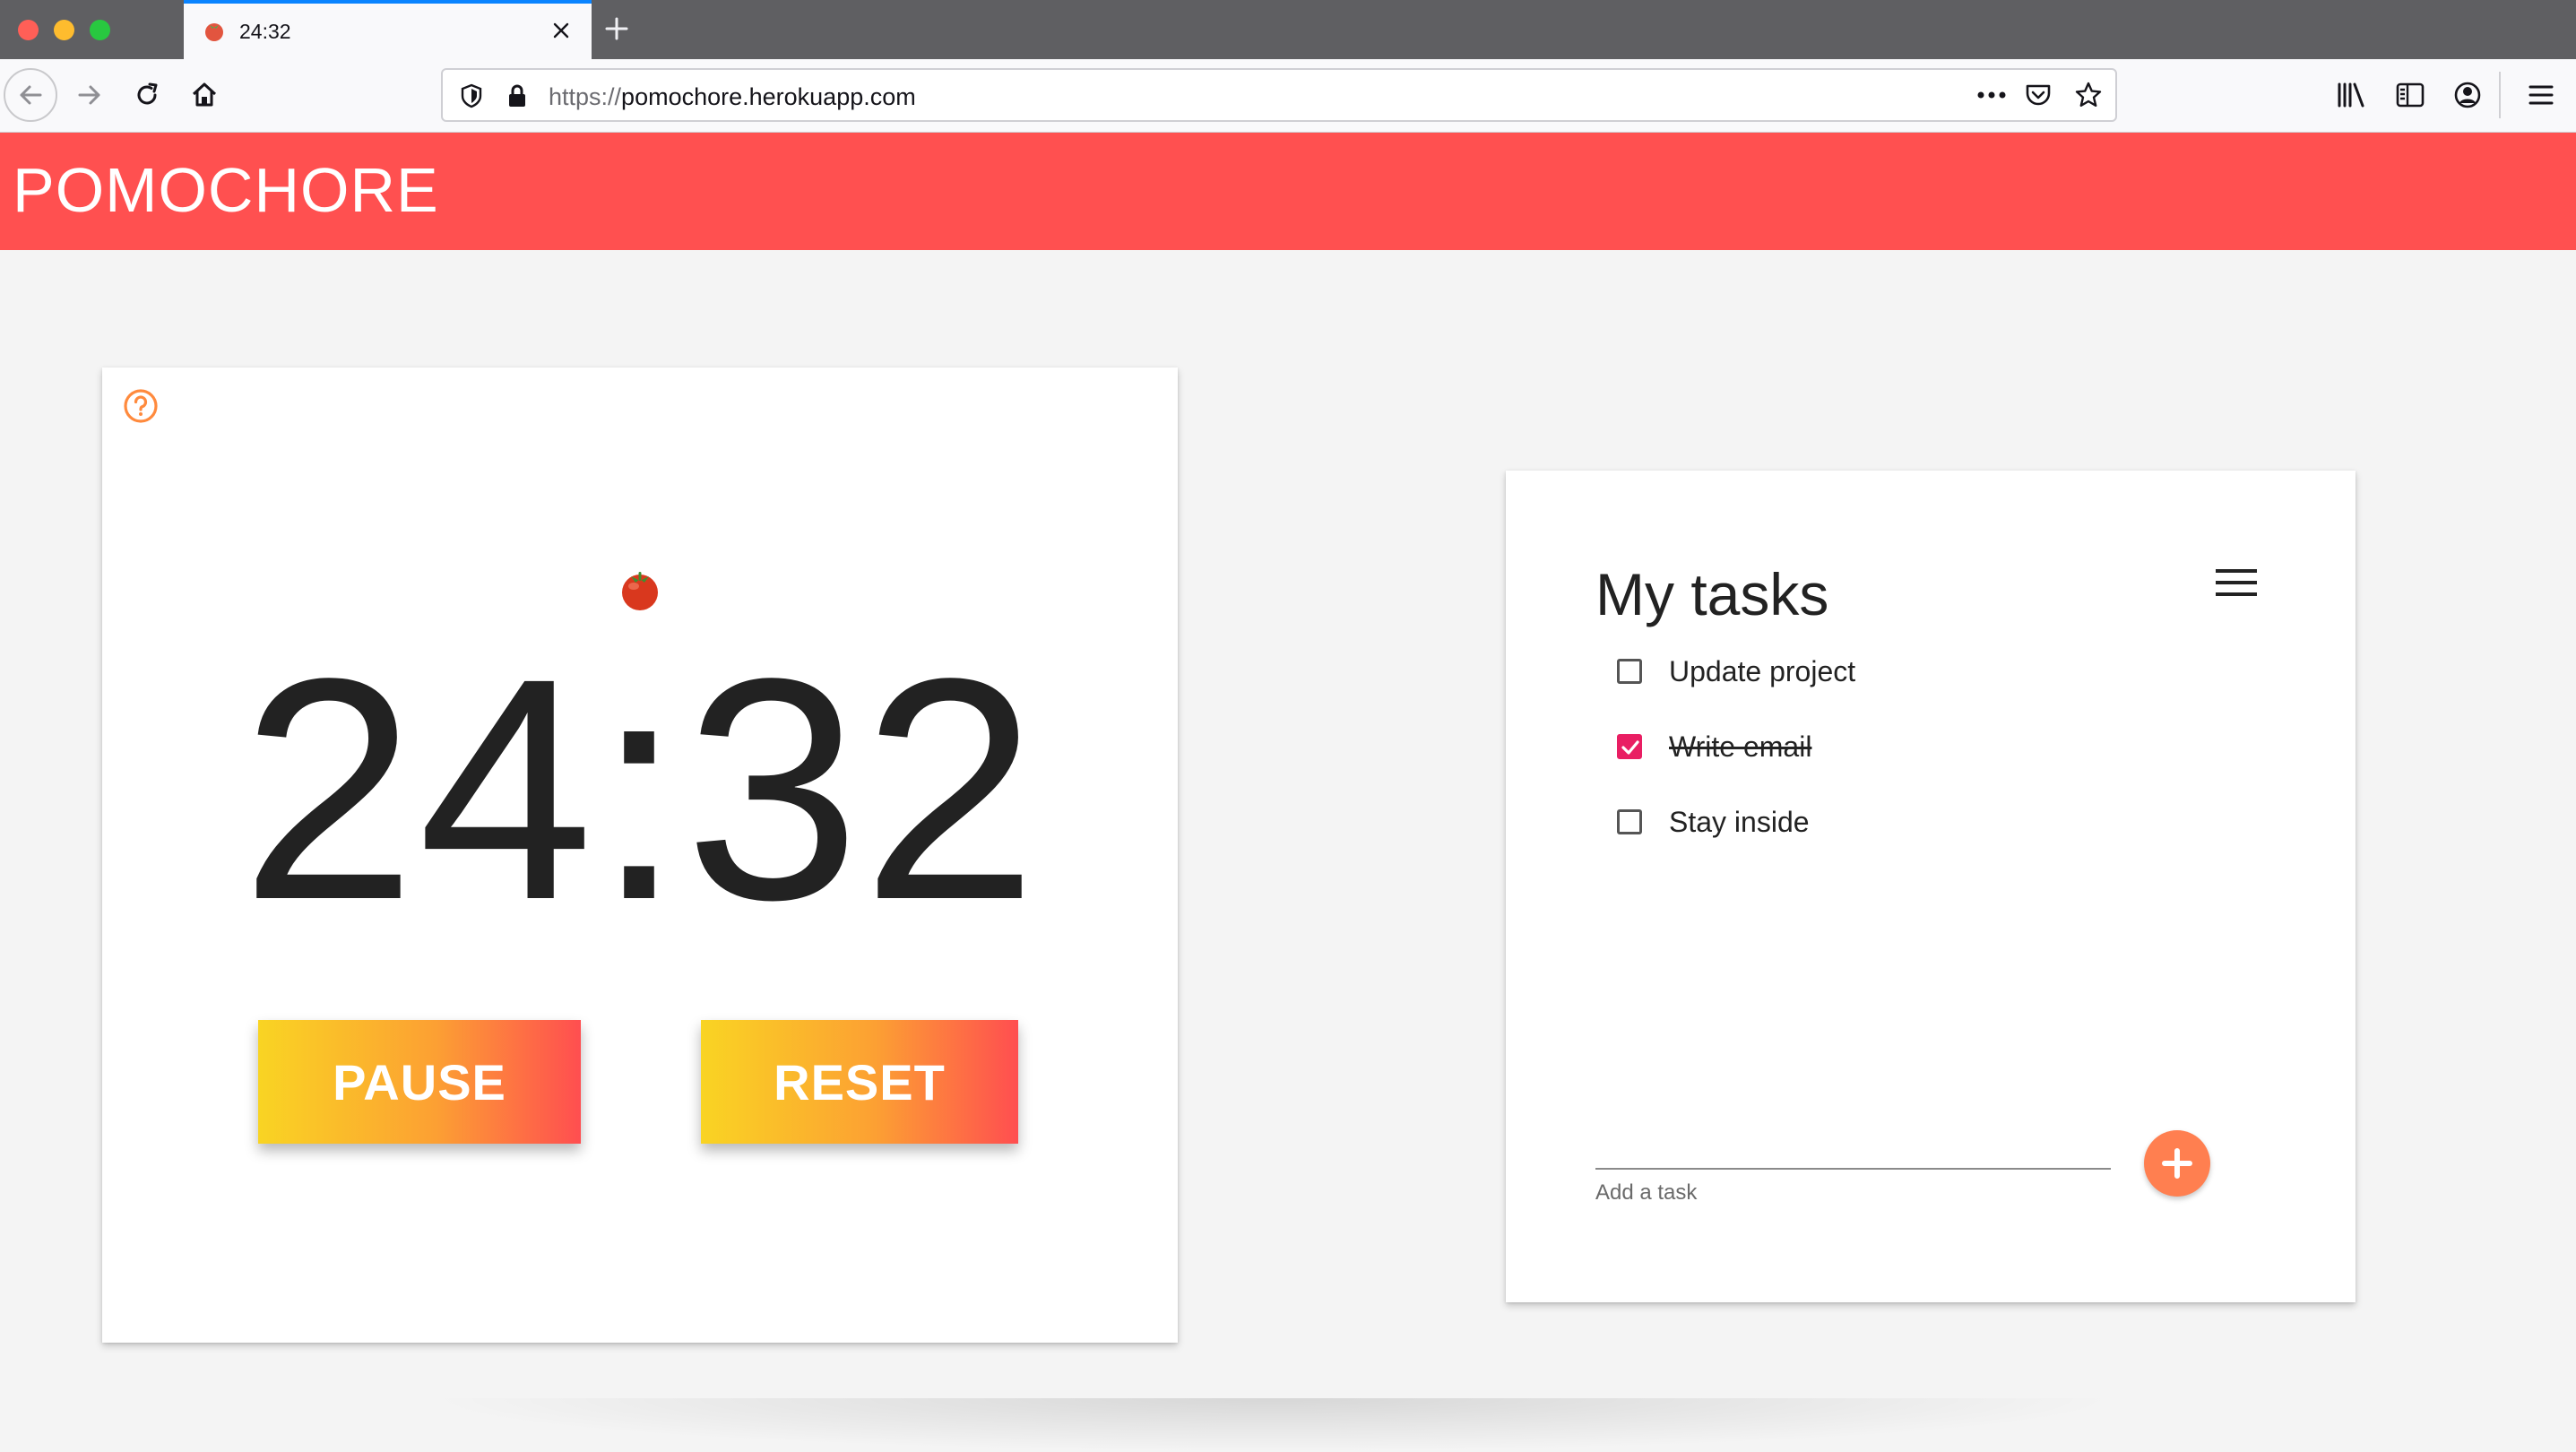 This screenshot has height=1452, width=2576. What do you see at coordinates (1886, 746) in the screenshot?
I see `task-item: Write email` at bounding box center [1886, 746].